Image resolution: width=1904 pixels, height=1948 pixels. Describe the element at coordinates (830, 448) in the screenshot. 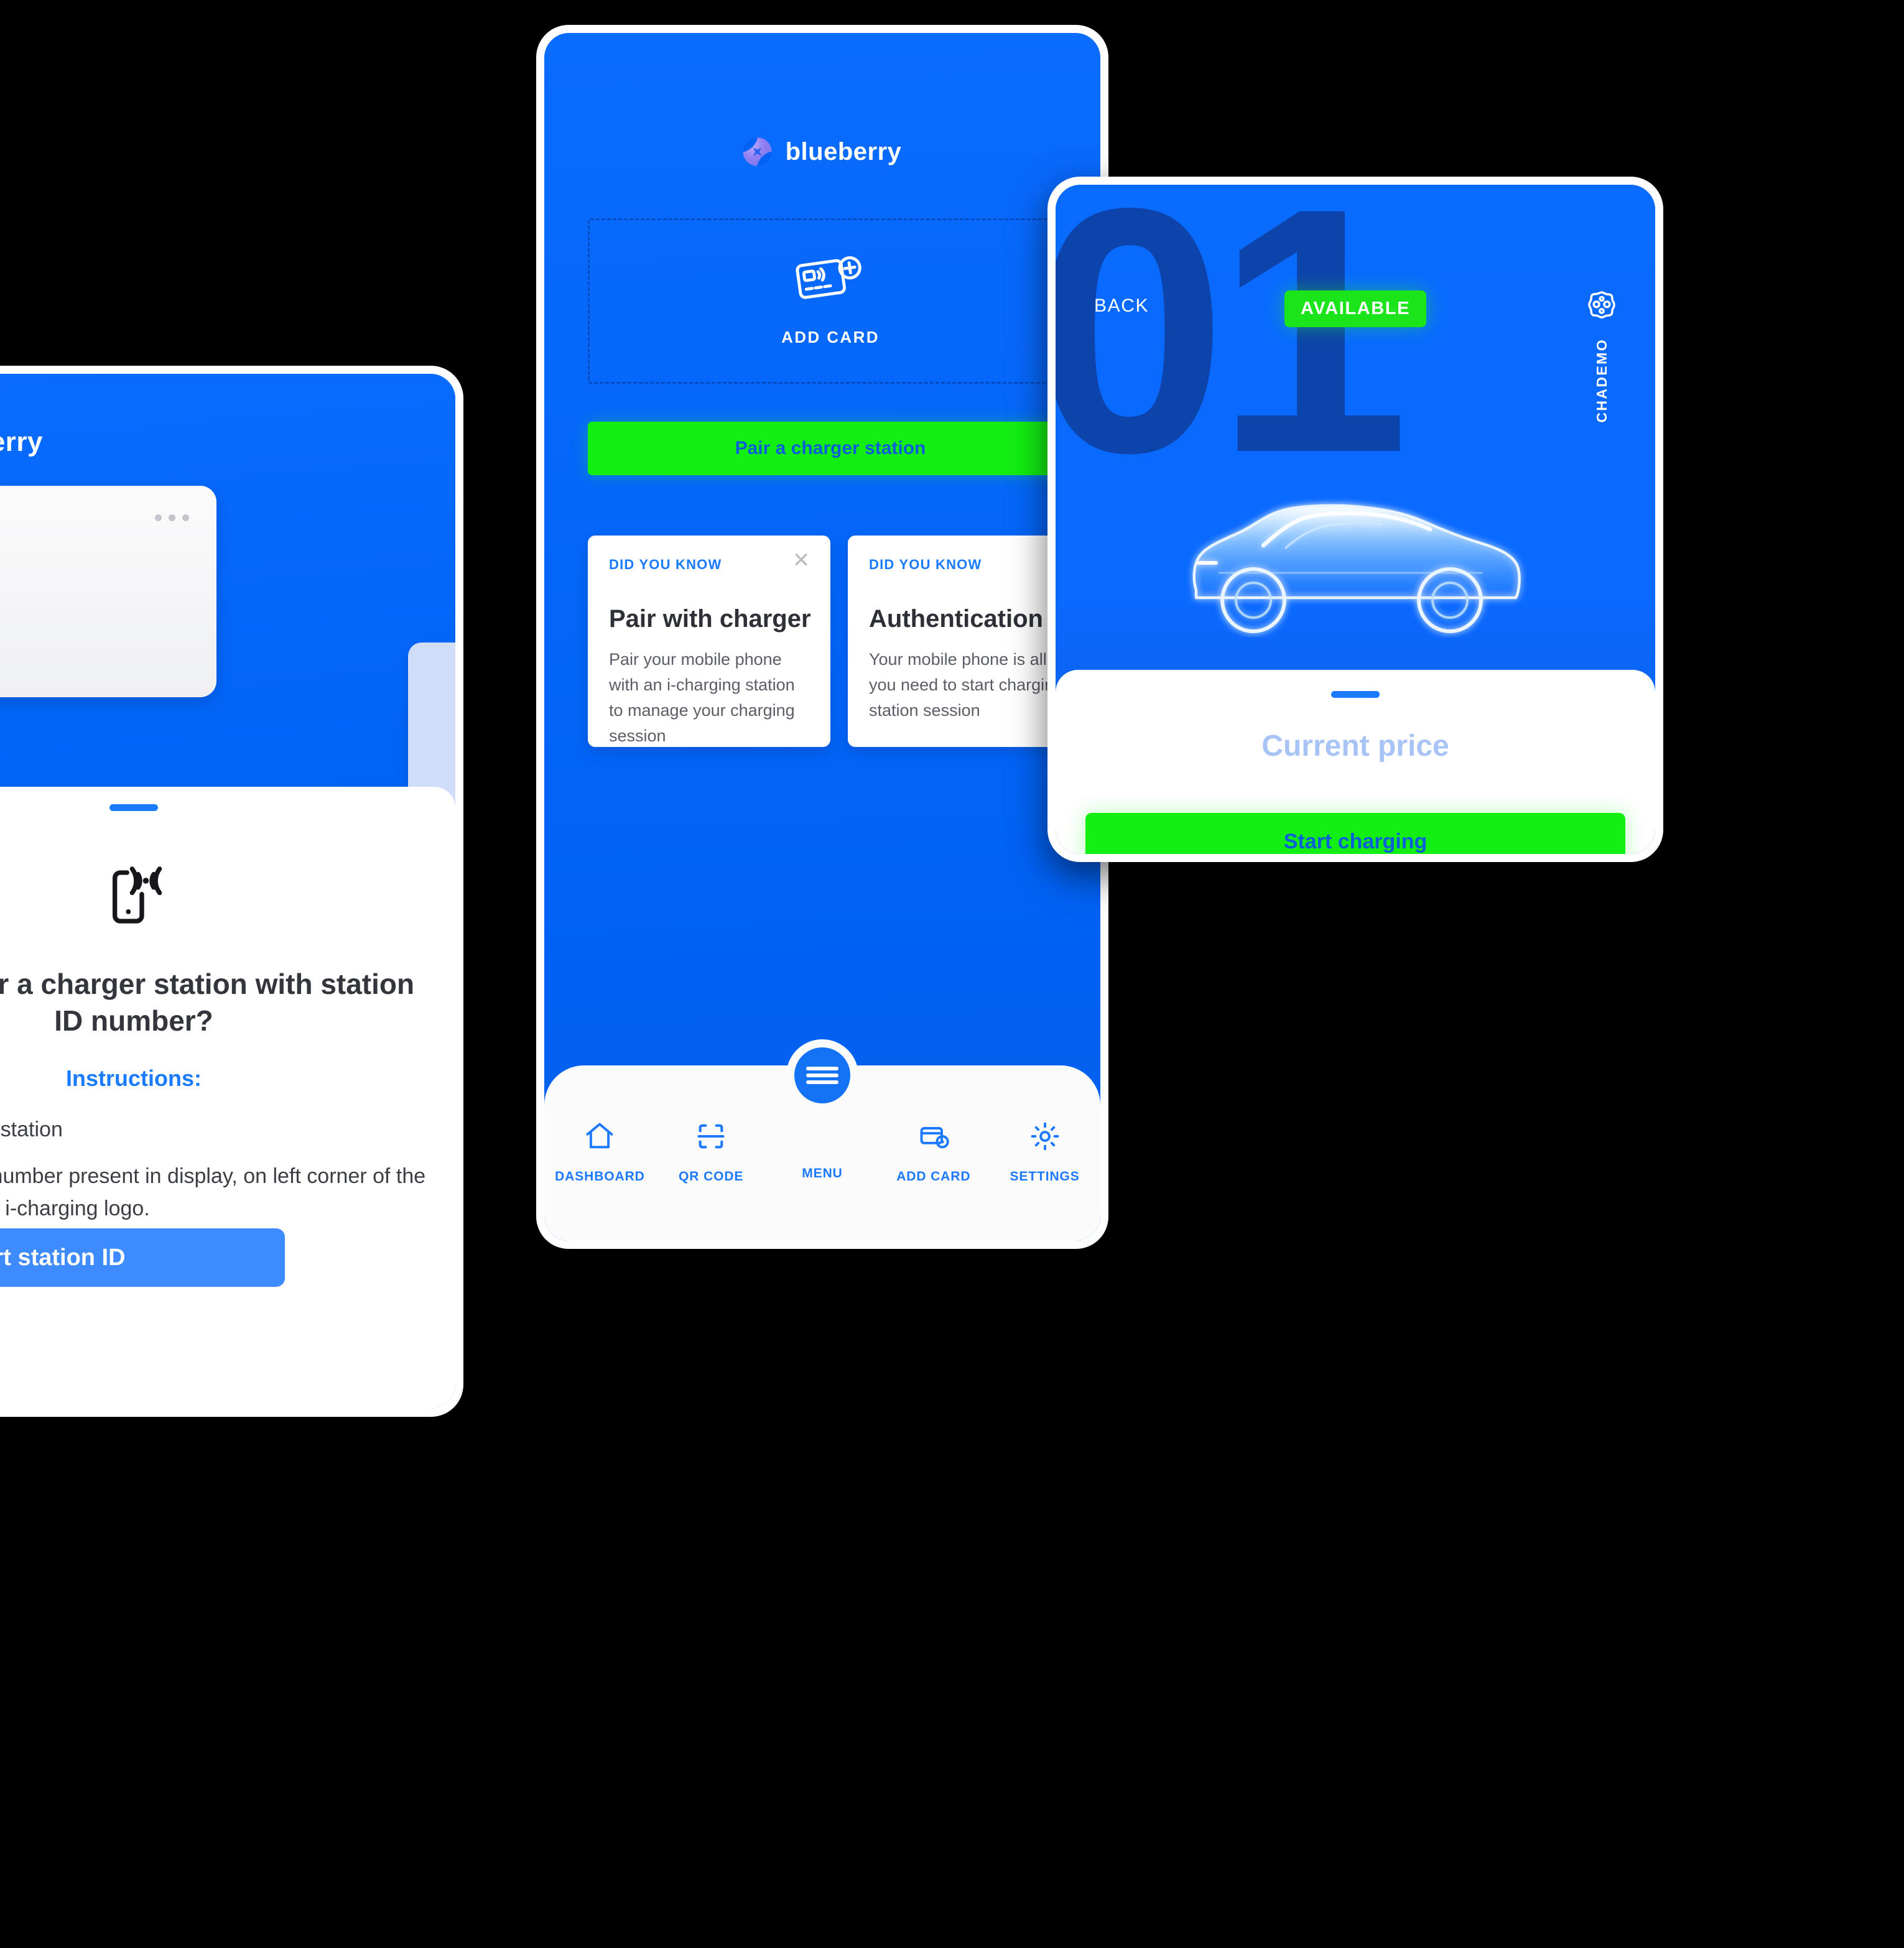

I see `pair-charger-station-button: Pair a charger station` at that location.